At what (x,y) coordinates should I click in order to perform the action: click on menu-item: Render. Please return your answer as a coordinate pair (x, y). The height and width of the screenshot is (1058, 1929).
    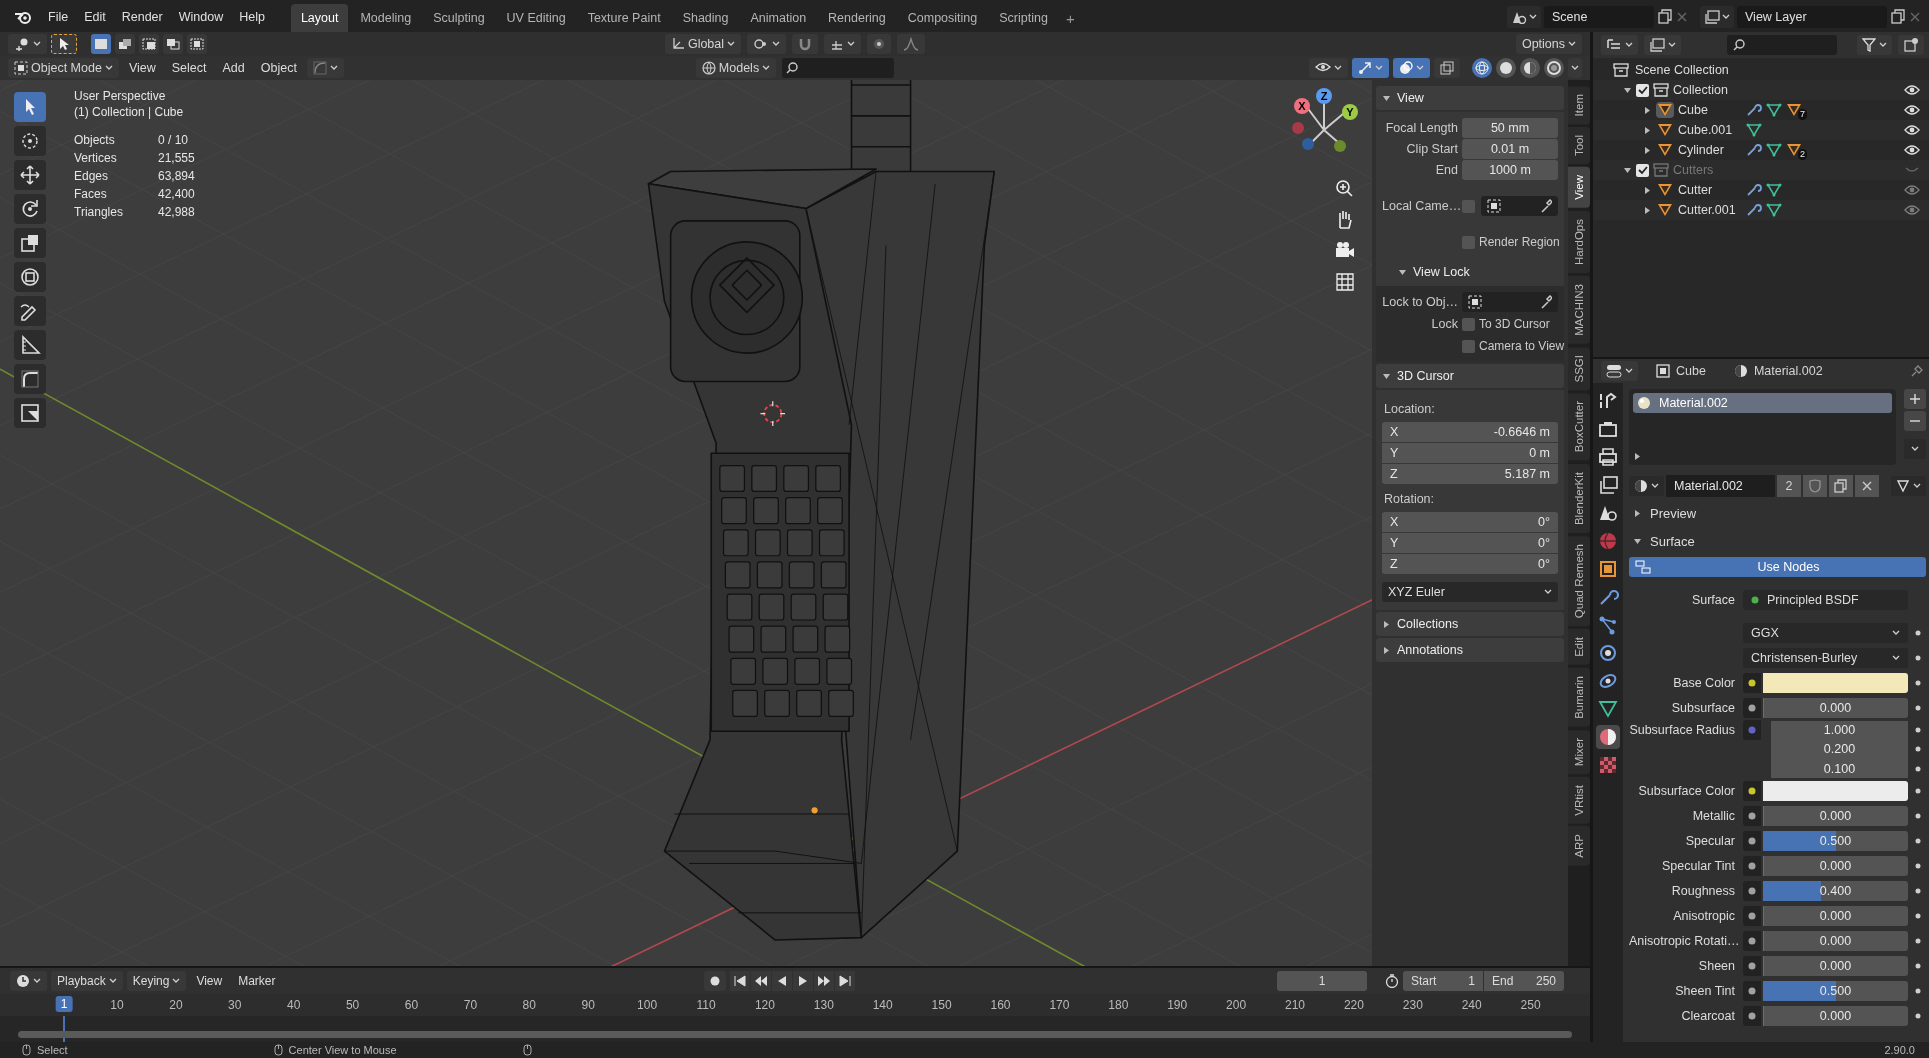
    Looking at the image, I should click on (142, 17).